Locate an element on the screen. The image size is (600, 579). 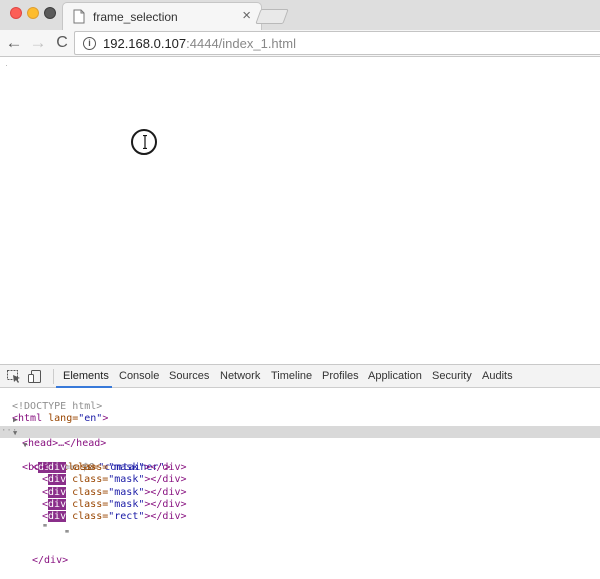
url-text: 192.168.0.107:4444/index_1.html is located at coordinates (199, 43).